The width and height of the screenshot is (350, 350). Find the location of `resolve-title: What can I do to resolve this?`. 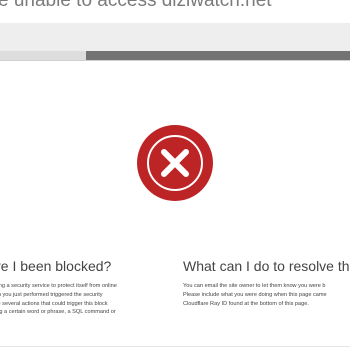

resolve-title: What can I do to resolve this? is located at coordinates (266, 266).